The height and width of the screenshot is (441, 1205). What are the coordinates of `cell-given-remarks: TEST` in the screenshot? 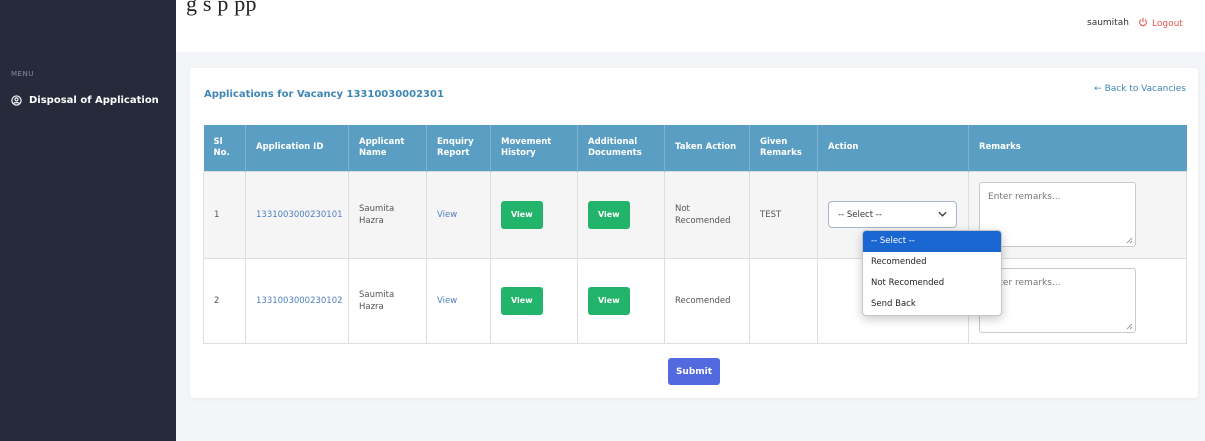 It's located at (783, 214).